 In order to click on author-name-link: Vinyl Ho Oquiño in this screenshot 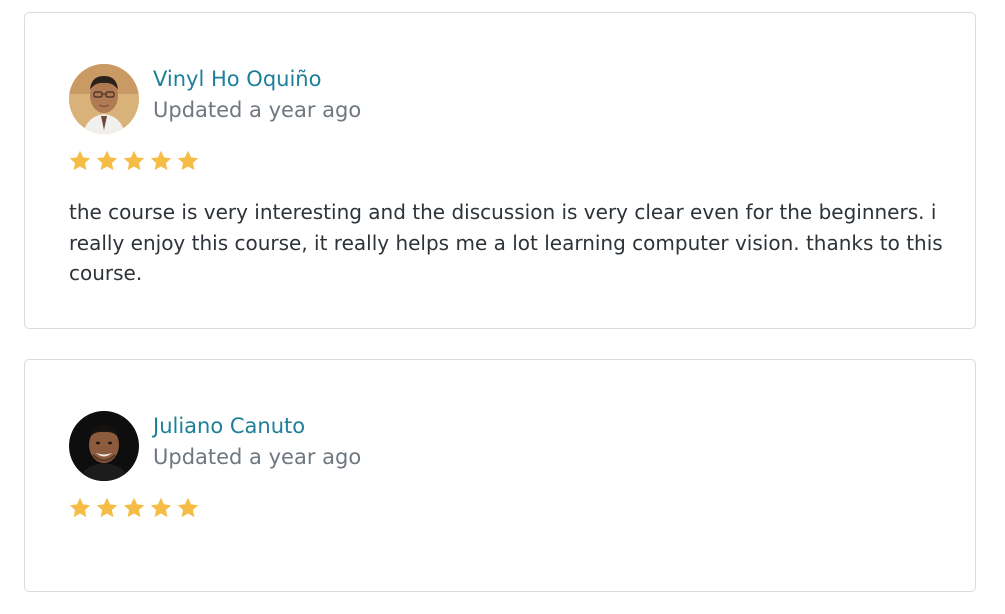, I will do `click(237, 79)`.